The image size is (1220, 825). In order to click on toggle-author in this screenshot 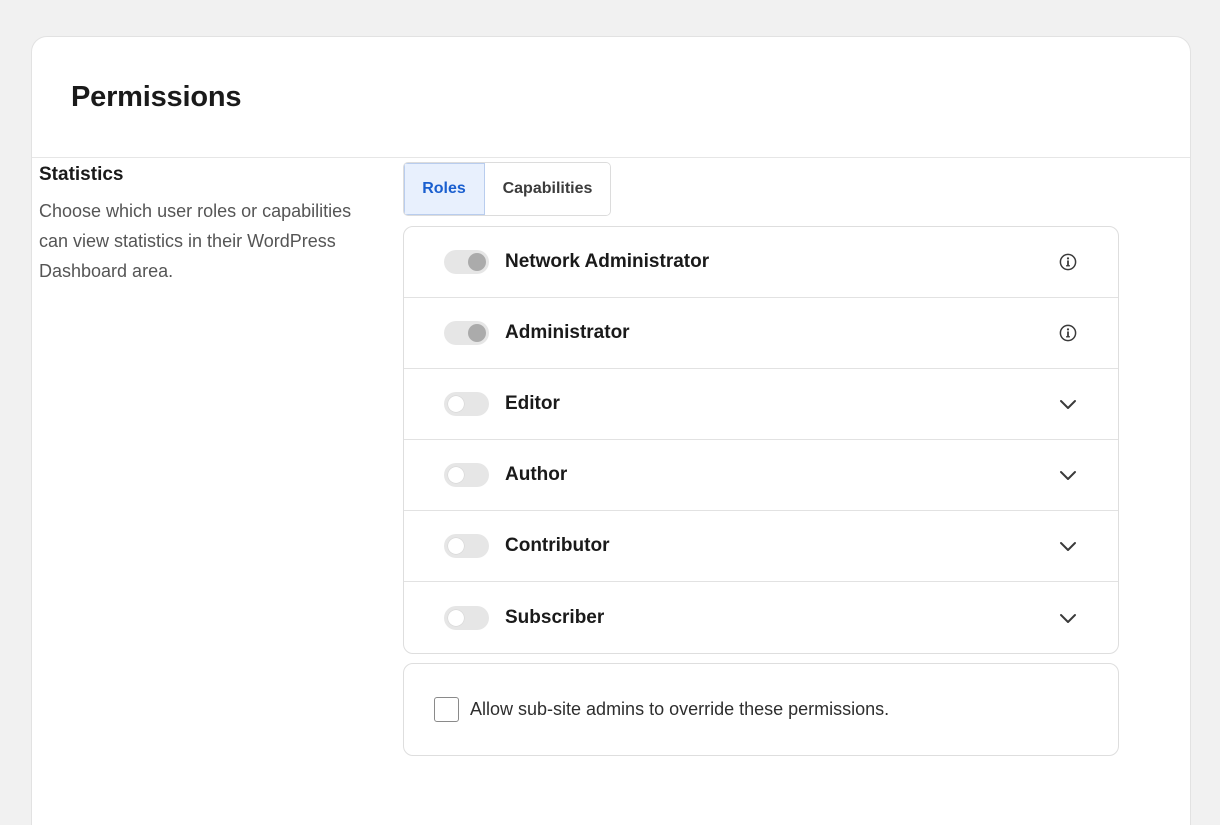, I will do `click(466, 475)`.